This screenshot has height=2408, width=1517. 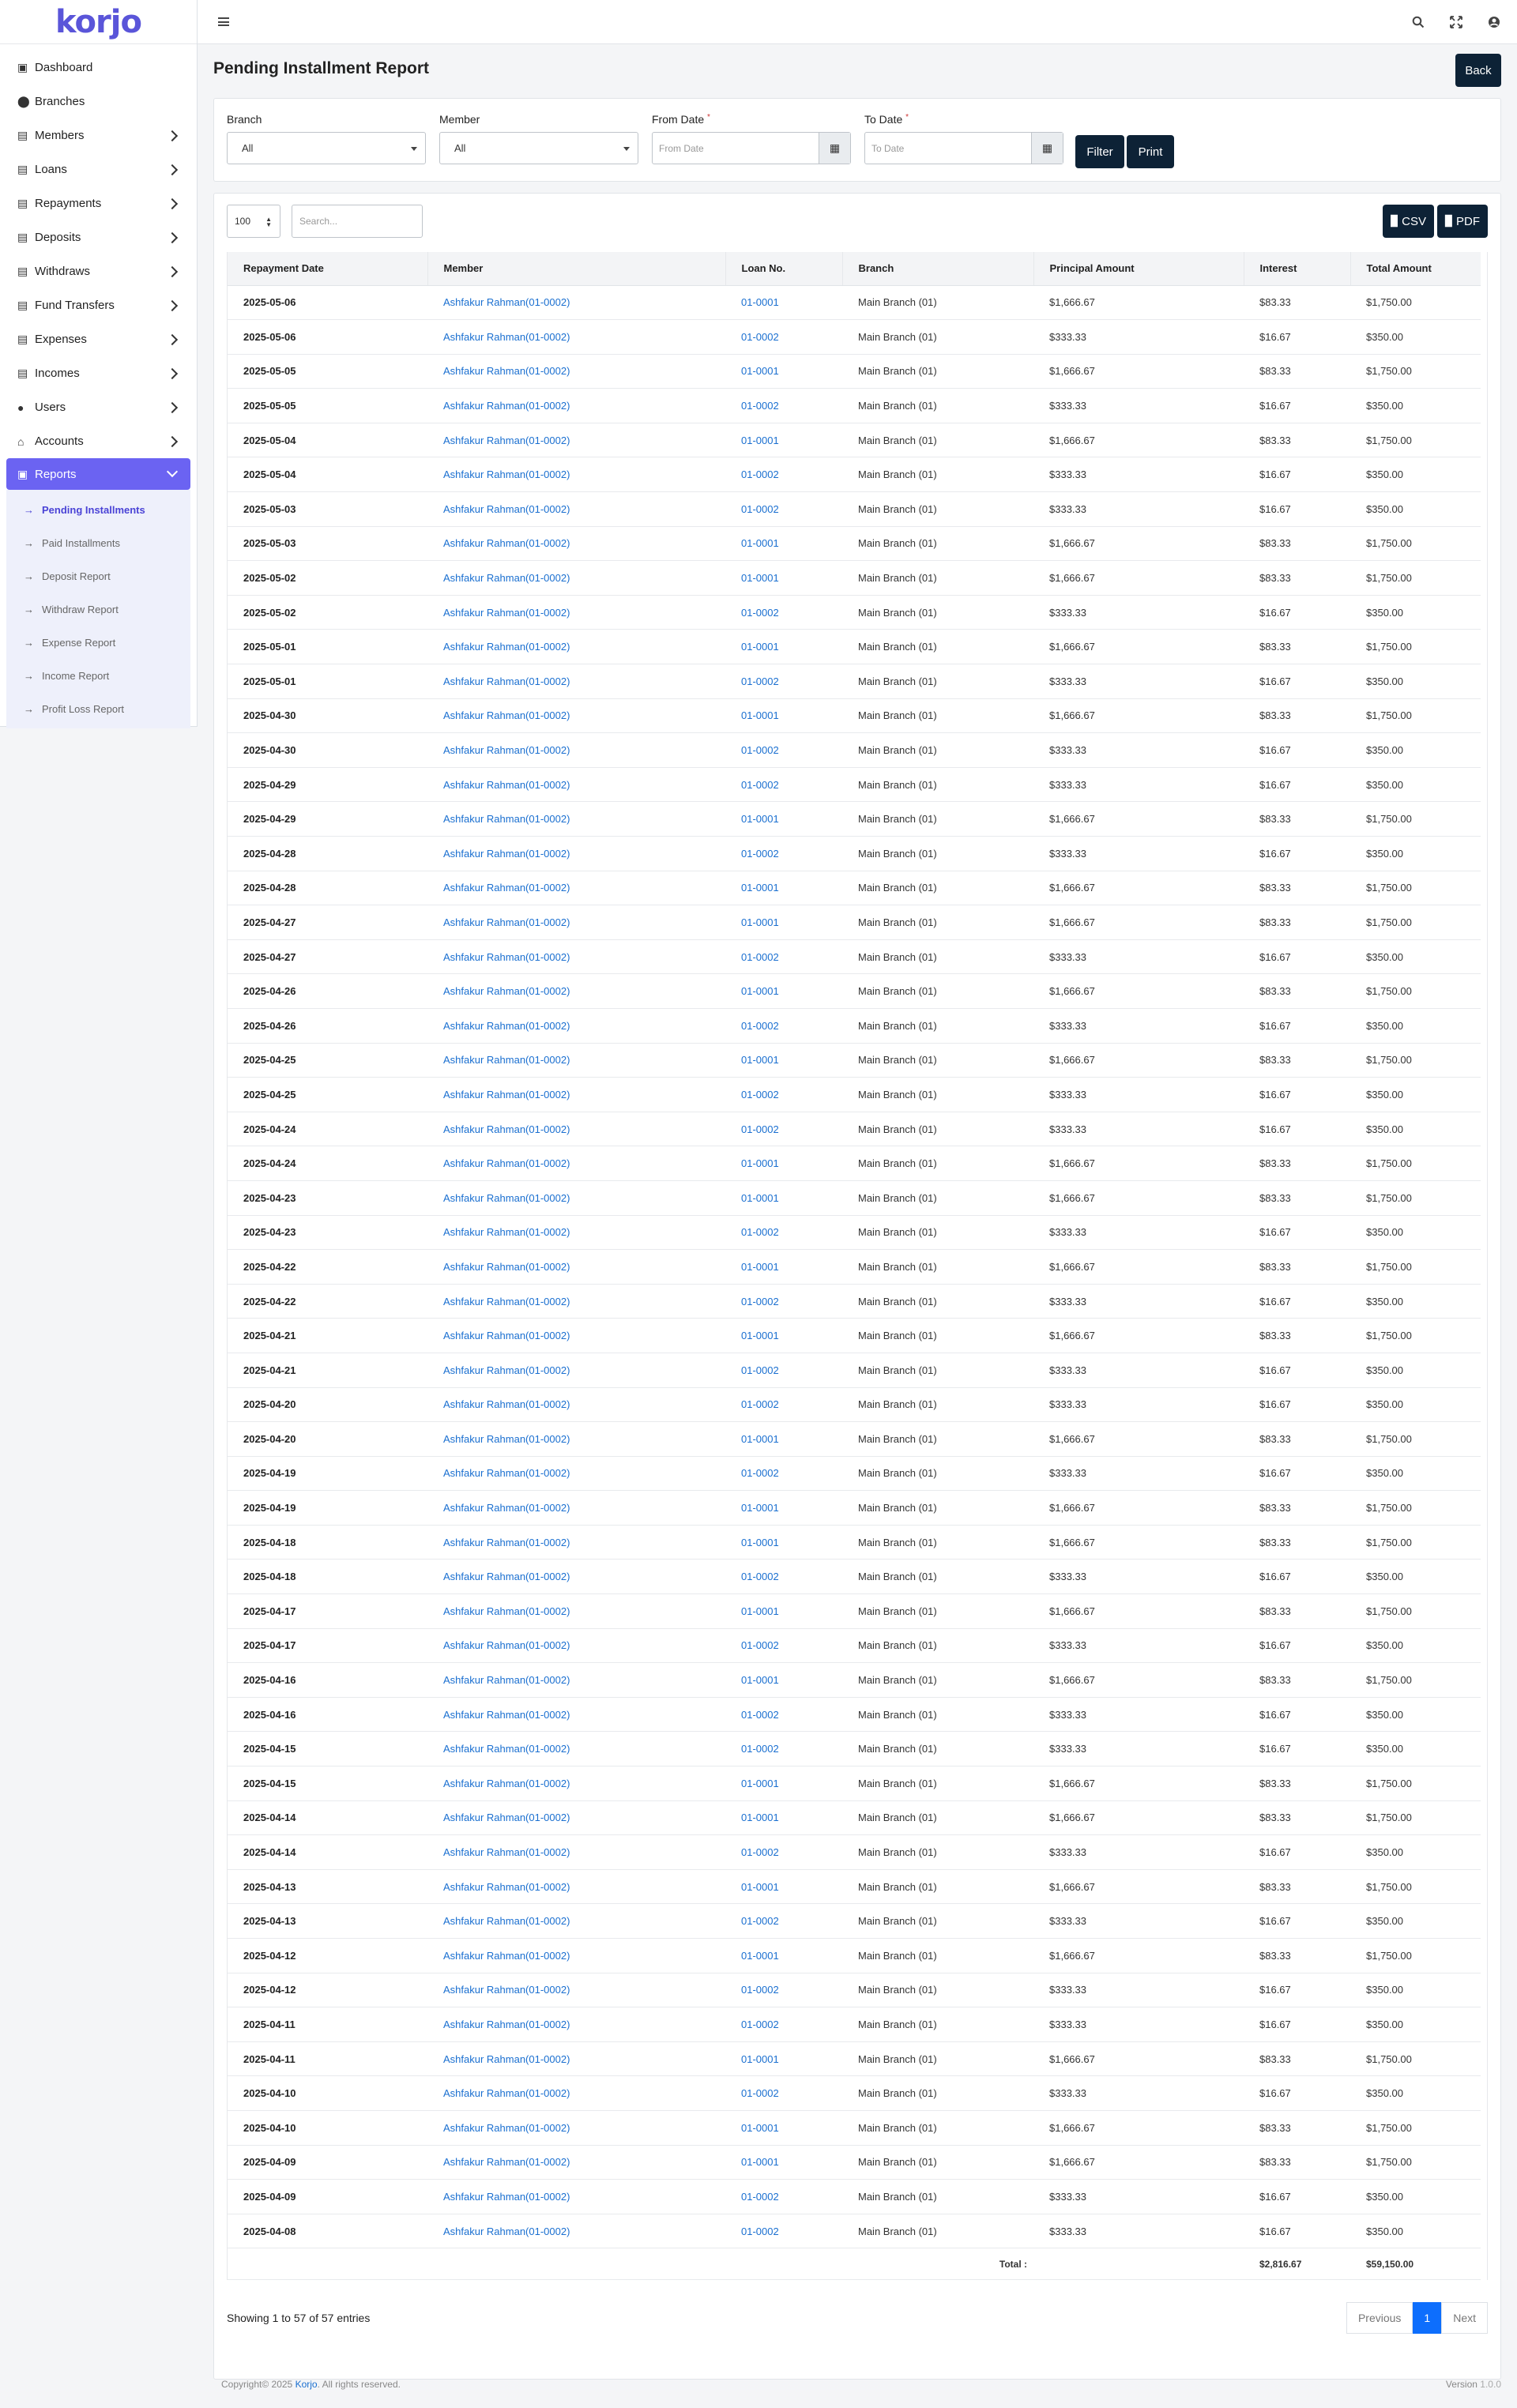 I want to click on logo: korjo, so click(x=99, y=22).